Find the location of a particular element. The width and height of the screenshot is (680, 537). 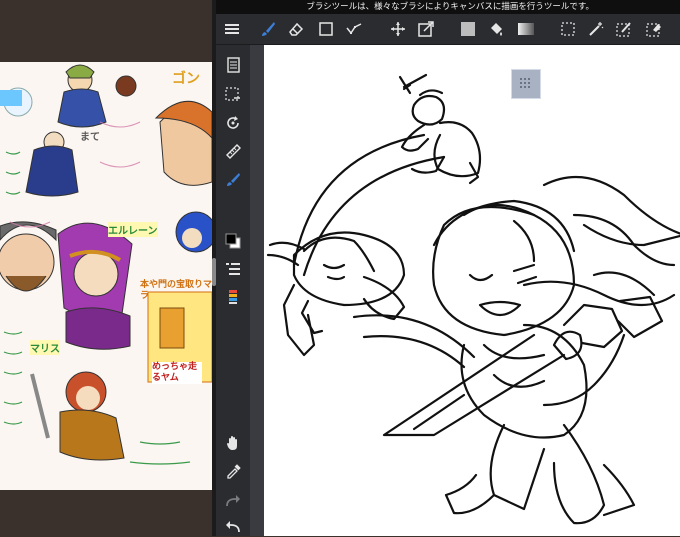

palette-button is located at coordinates (233, 297).